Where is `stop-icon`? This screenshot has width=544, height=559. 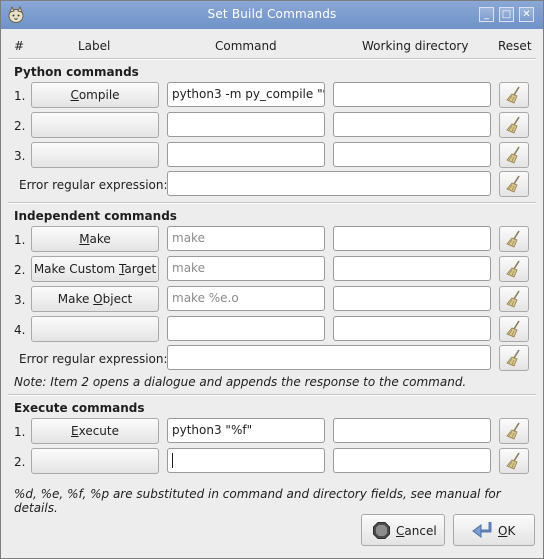
stop-icon is located at coordinates (381, 530).